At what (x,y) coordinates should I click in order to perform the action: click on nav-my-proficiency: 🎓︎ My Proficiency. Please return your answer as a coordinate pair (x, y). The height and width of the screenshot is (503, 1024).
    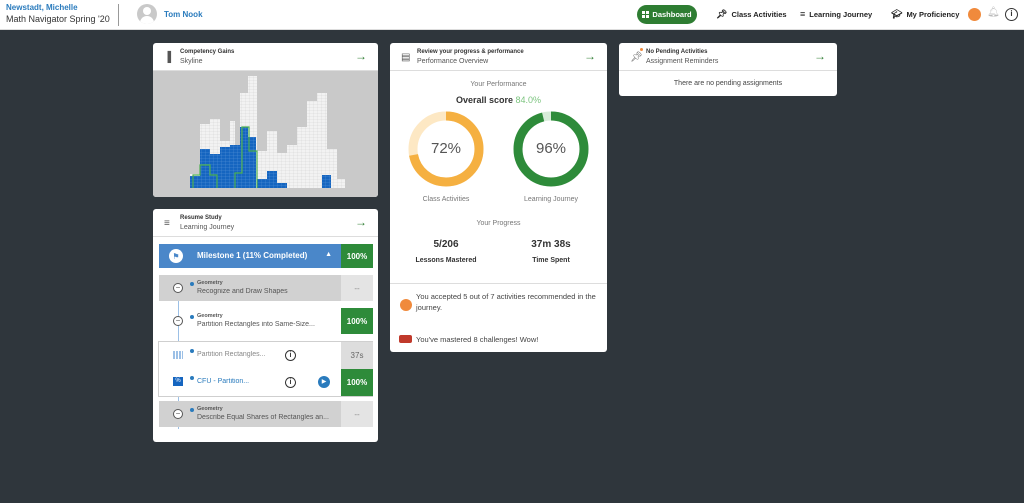
    Looking at the image, I should click on (925, 14).